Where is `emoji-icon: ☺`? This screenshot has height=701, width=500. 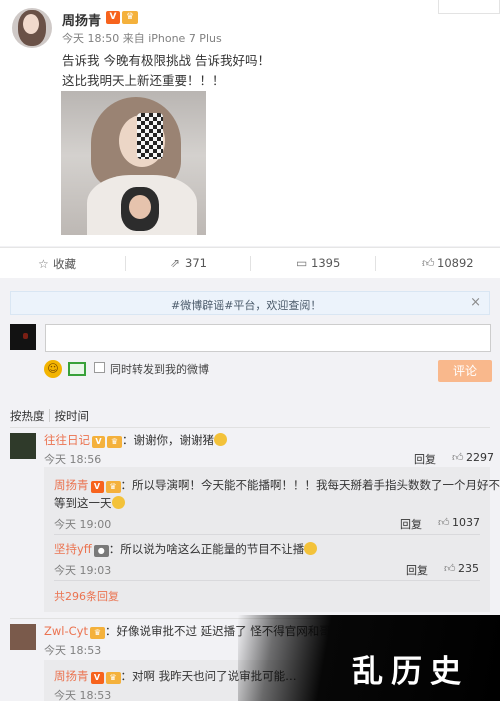
emoji-icon: ☺ is located at coordinates (53, 369).